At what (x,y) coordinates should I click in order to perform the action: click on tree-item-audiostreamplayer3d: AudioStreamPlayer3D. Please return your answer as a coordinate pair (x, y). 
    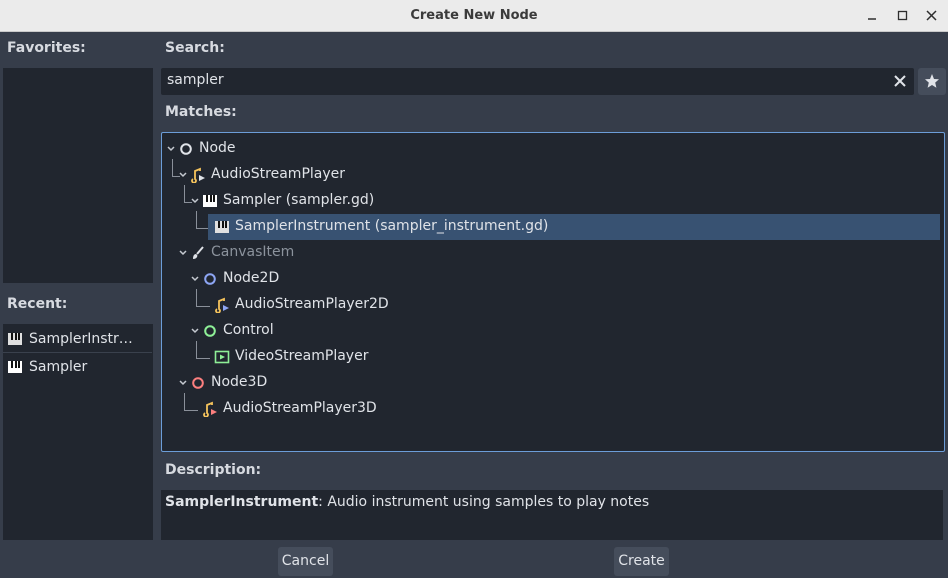
    Looking at the image, I should click on (551, 409).